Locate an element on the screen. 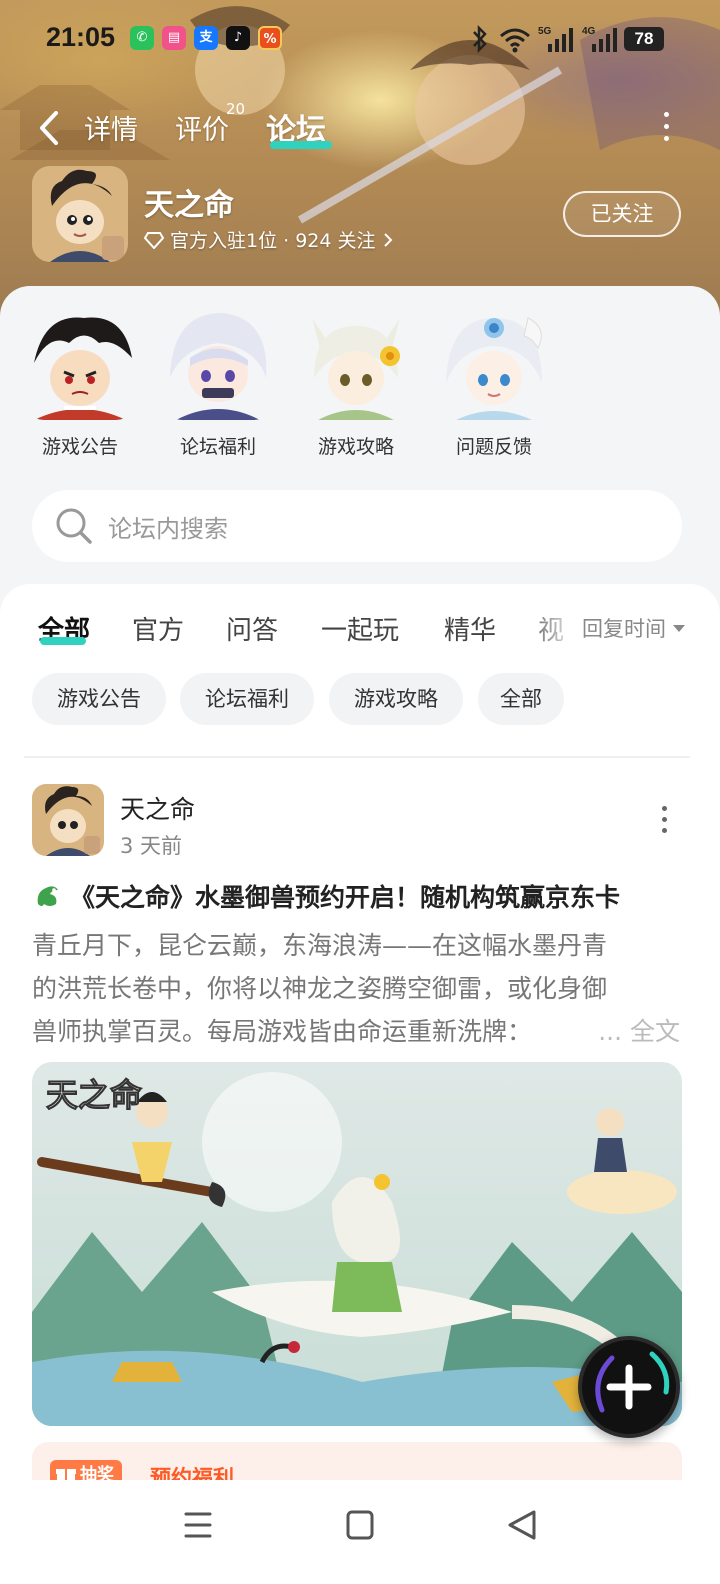 Image resolution: width=720 pixels, height=1584 pixels. game-avatar-image is located at coordinates (80, 214).